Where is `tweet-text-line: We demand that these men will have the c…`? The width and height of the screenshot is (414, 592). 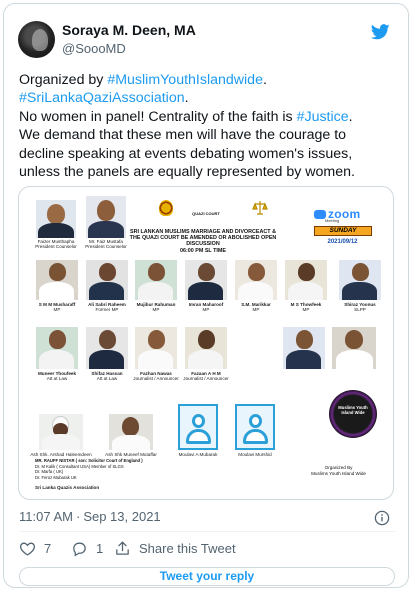
tweet-text-line: We demand that these men will have the c… is located at coordinates (211, 135).